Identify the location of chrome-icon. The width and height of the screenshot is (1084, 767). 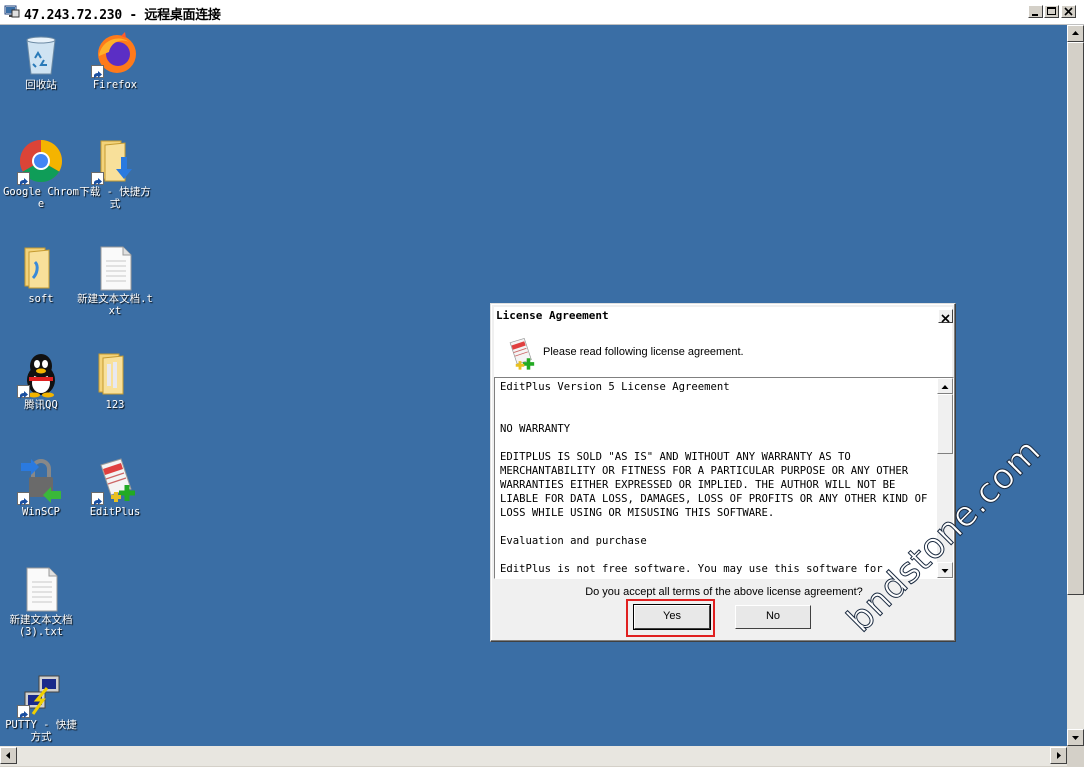
(41, 161).